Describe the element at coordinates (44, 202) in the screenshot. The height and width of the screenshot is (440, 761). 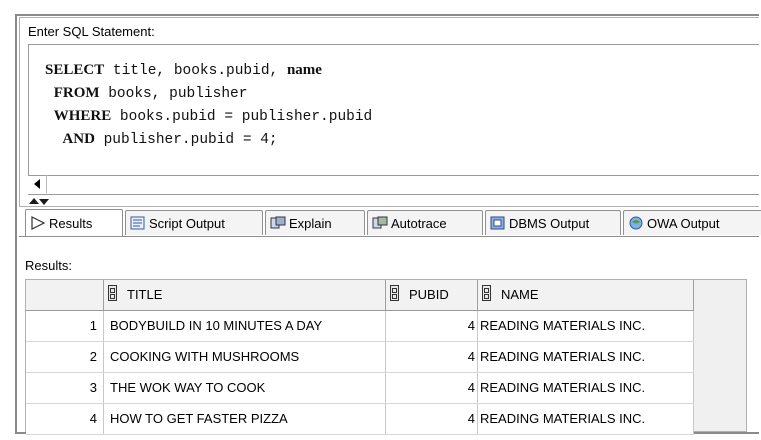
I see `expand-down-icon` at that location.